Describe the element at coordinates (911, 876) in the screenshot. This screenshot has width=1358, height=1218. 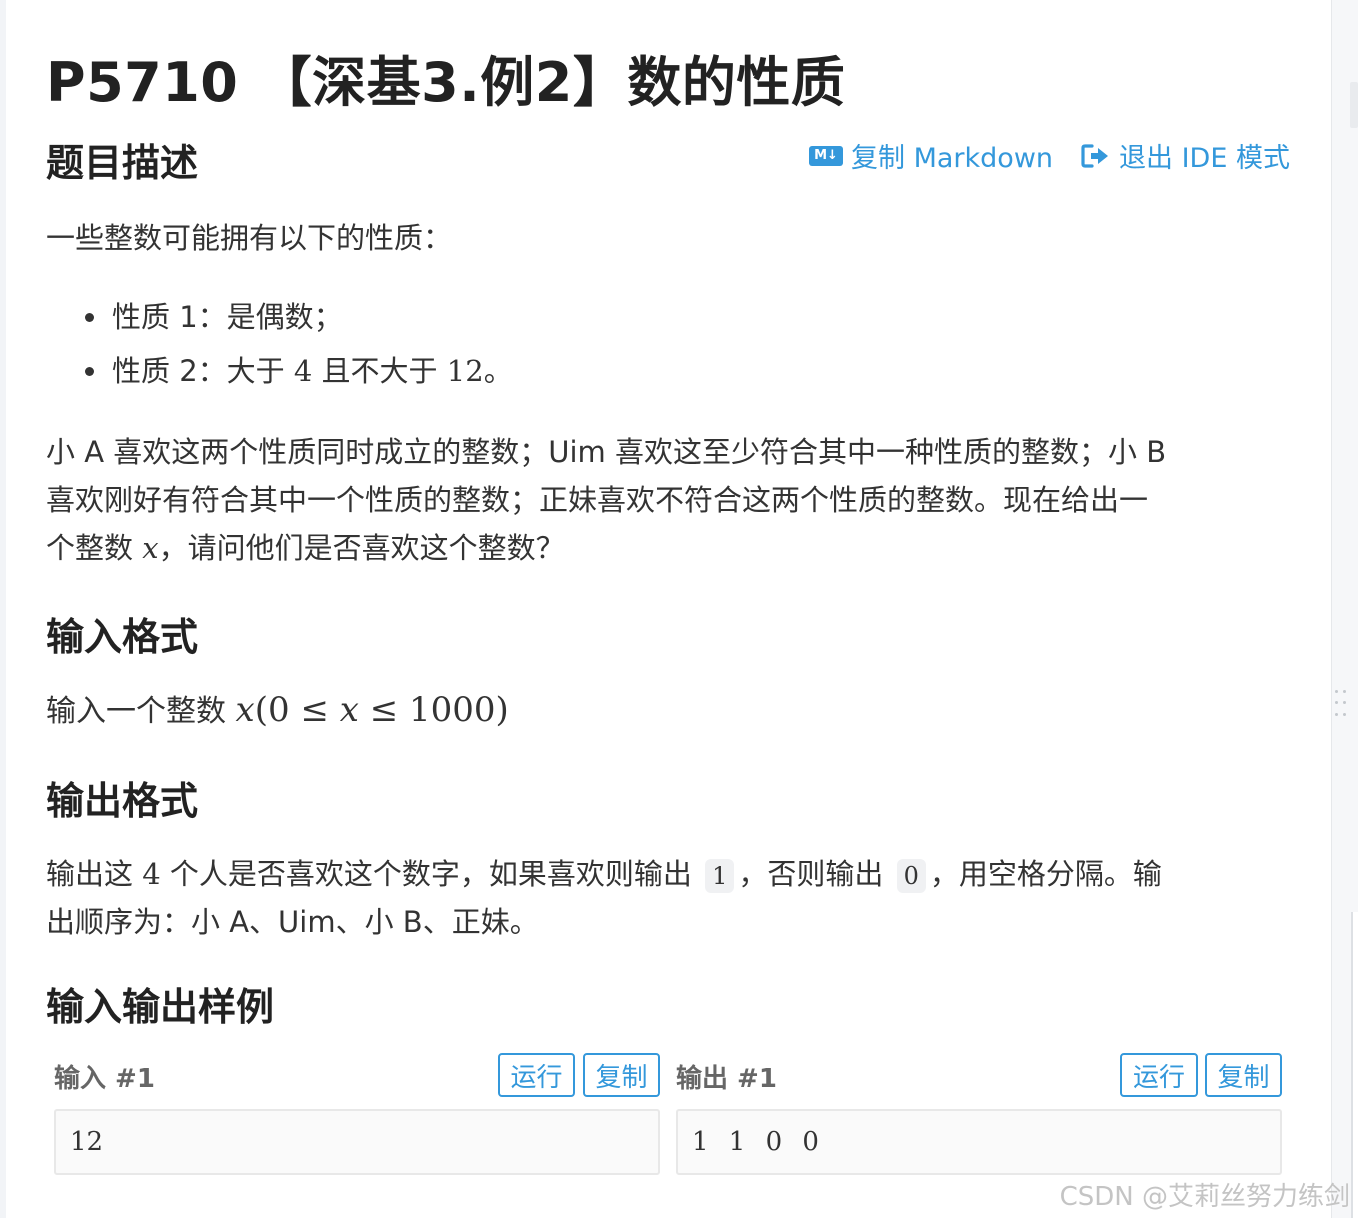
I see `inline-code: 0` at that location.